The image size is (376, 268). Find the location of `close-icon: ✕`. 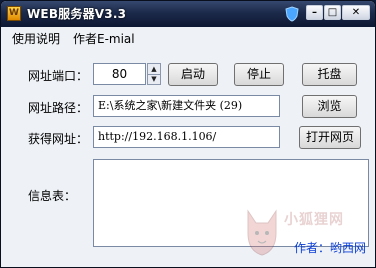

close-icon: ✕ is located at coordinates (356, 12).